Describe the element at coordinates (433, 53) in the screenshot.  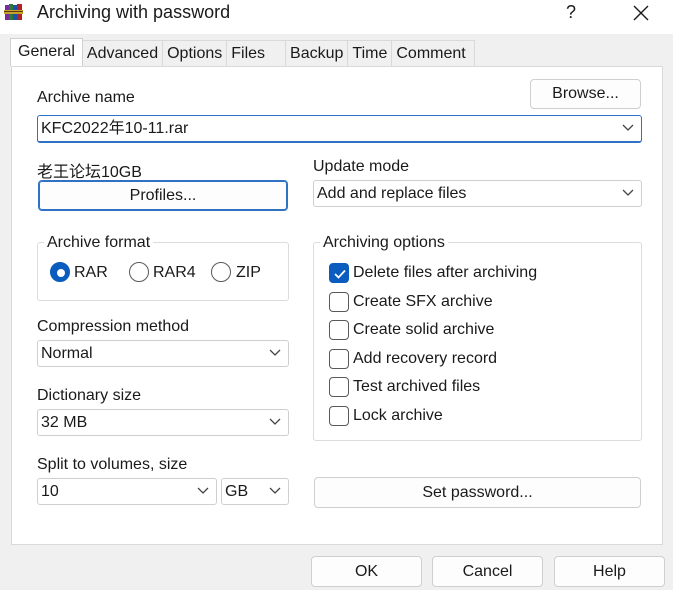
I see `tab-comment: Comment` at that location.